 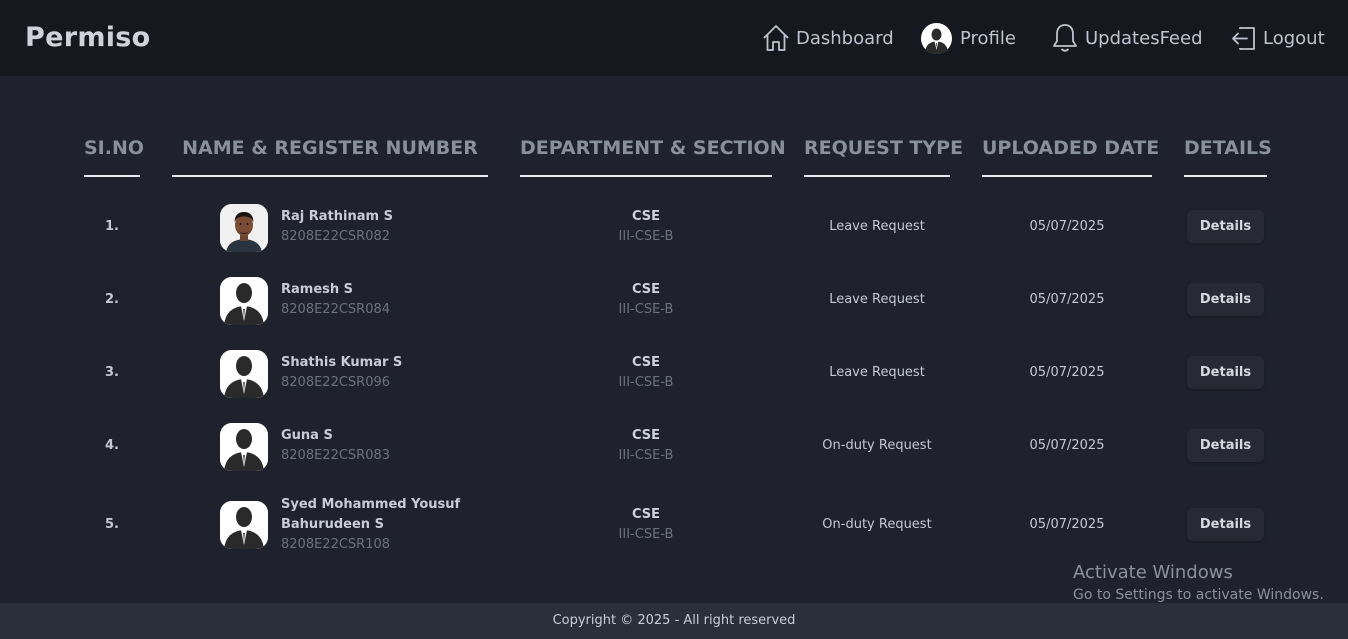 What do you see at coordinates (1065, 38) in the screenshot?
I see `bell-icon` at bounding box center [1065, 38].